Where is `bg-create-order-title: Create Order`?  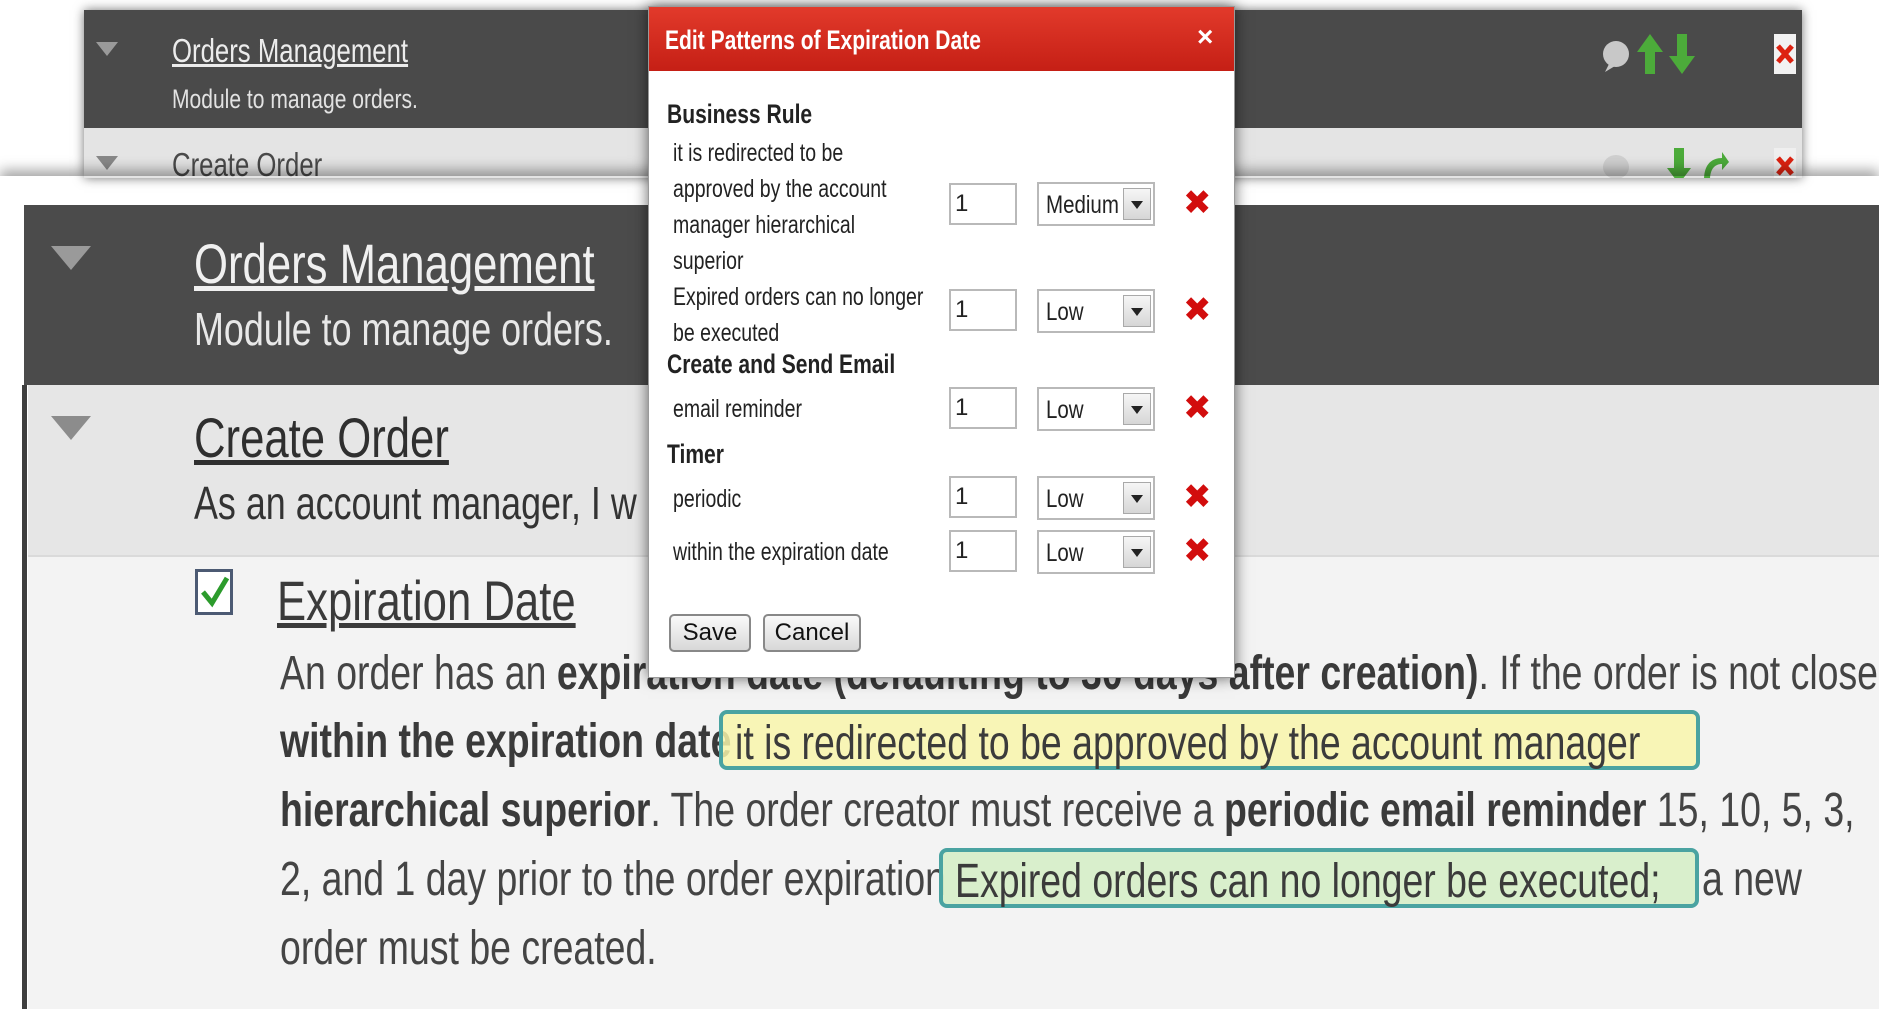
bg-create-order-title: Create Order is located at coordinates (247, 162).